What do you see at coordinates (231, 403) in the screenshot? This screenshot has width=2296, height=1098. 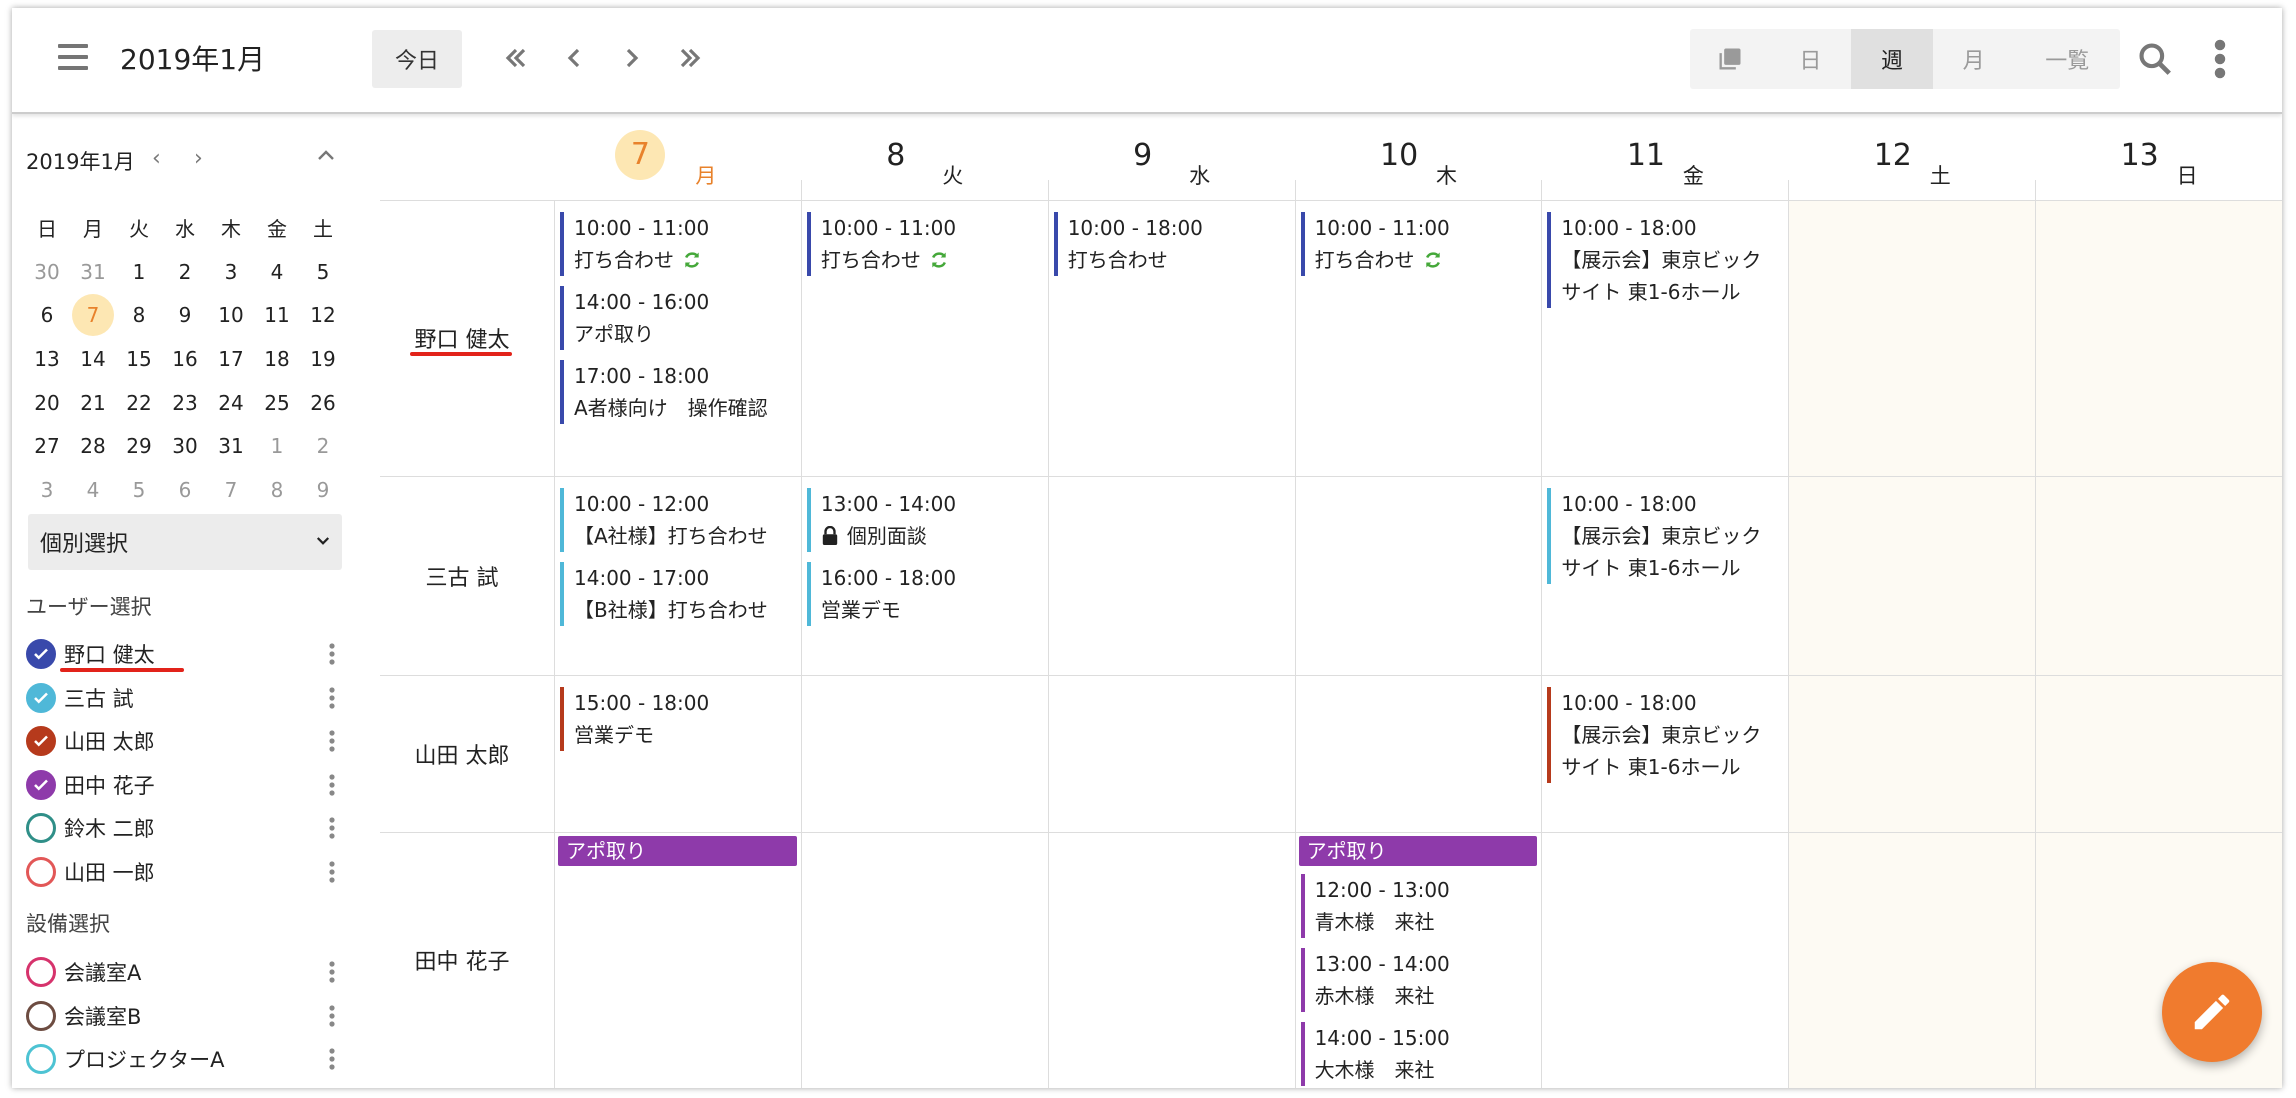 I see `mini-calendar-day: 24` at bounding box center [231, 403].